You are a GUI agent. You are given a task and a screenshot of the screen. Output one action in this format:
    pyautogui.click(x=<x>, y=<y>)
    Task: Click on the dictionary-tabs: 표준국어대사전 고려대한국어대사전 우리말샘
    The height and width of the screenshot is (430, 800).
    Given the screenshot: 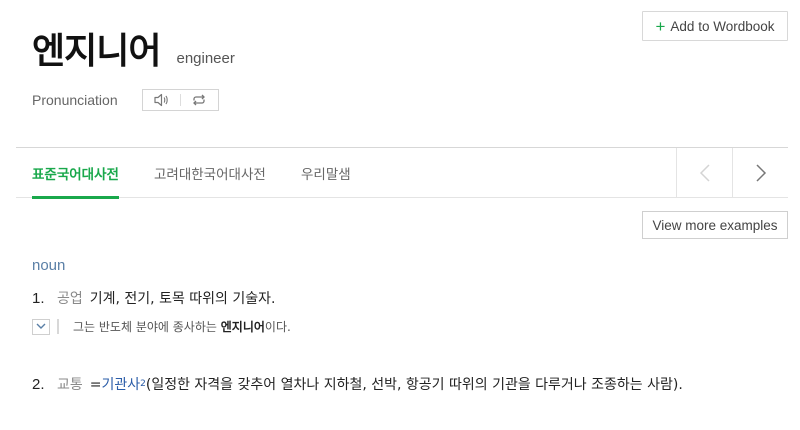 What is the action you would take?
    pyautogui.click(x=402, y=173)
    